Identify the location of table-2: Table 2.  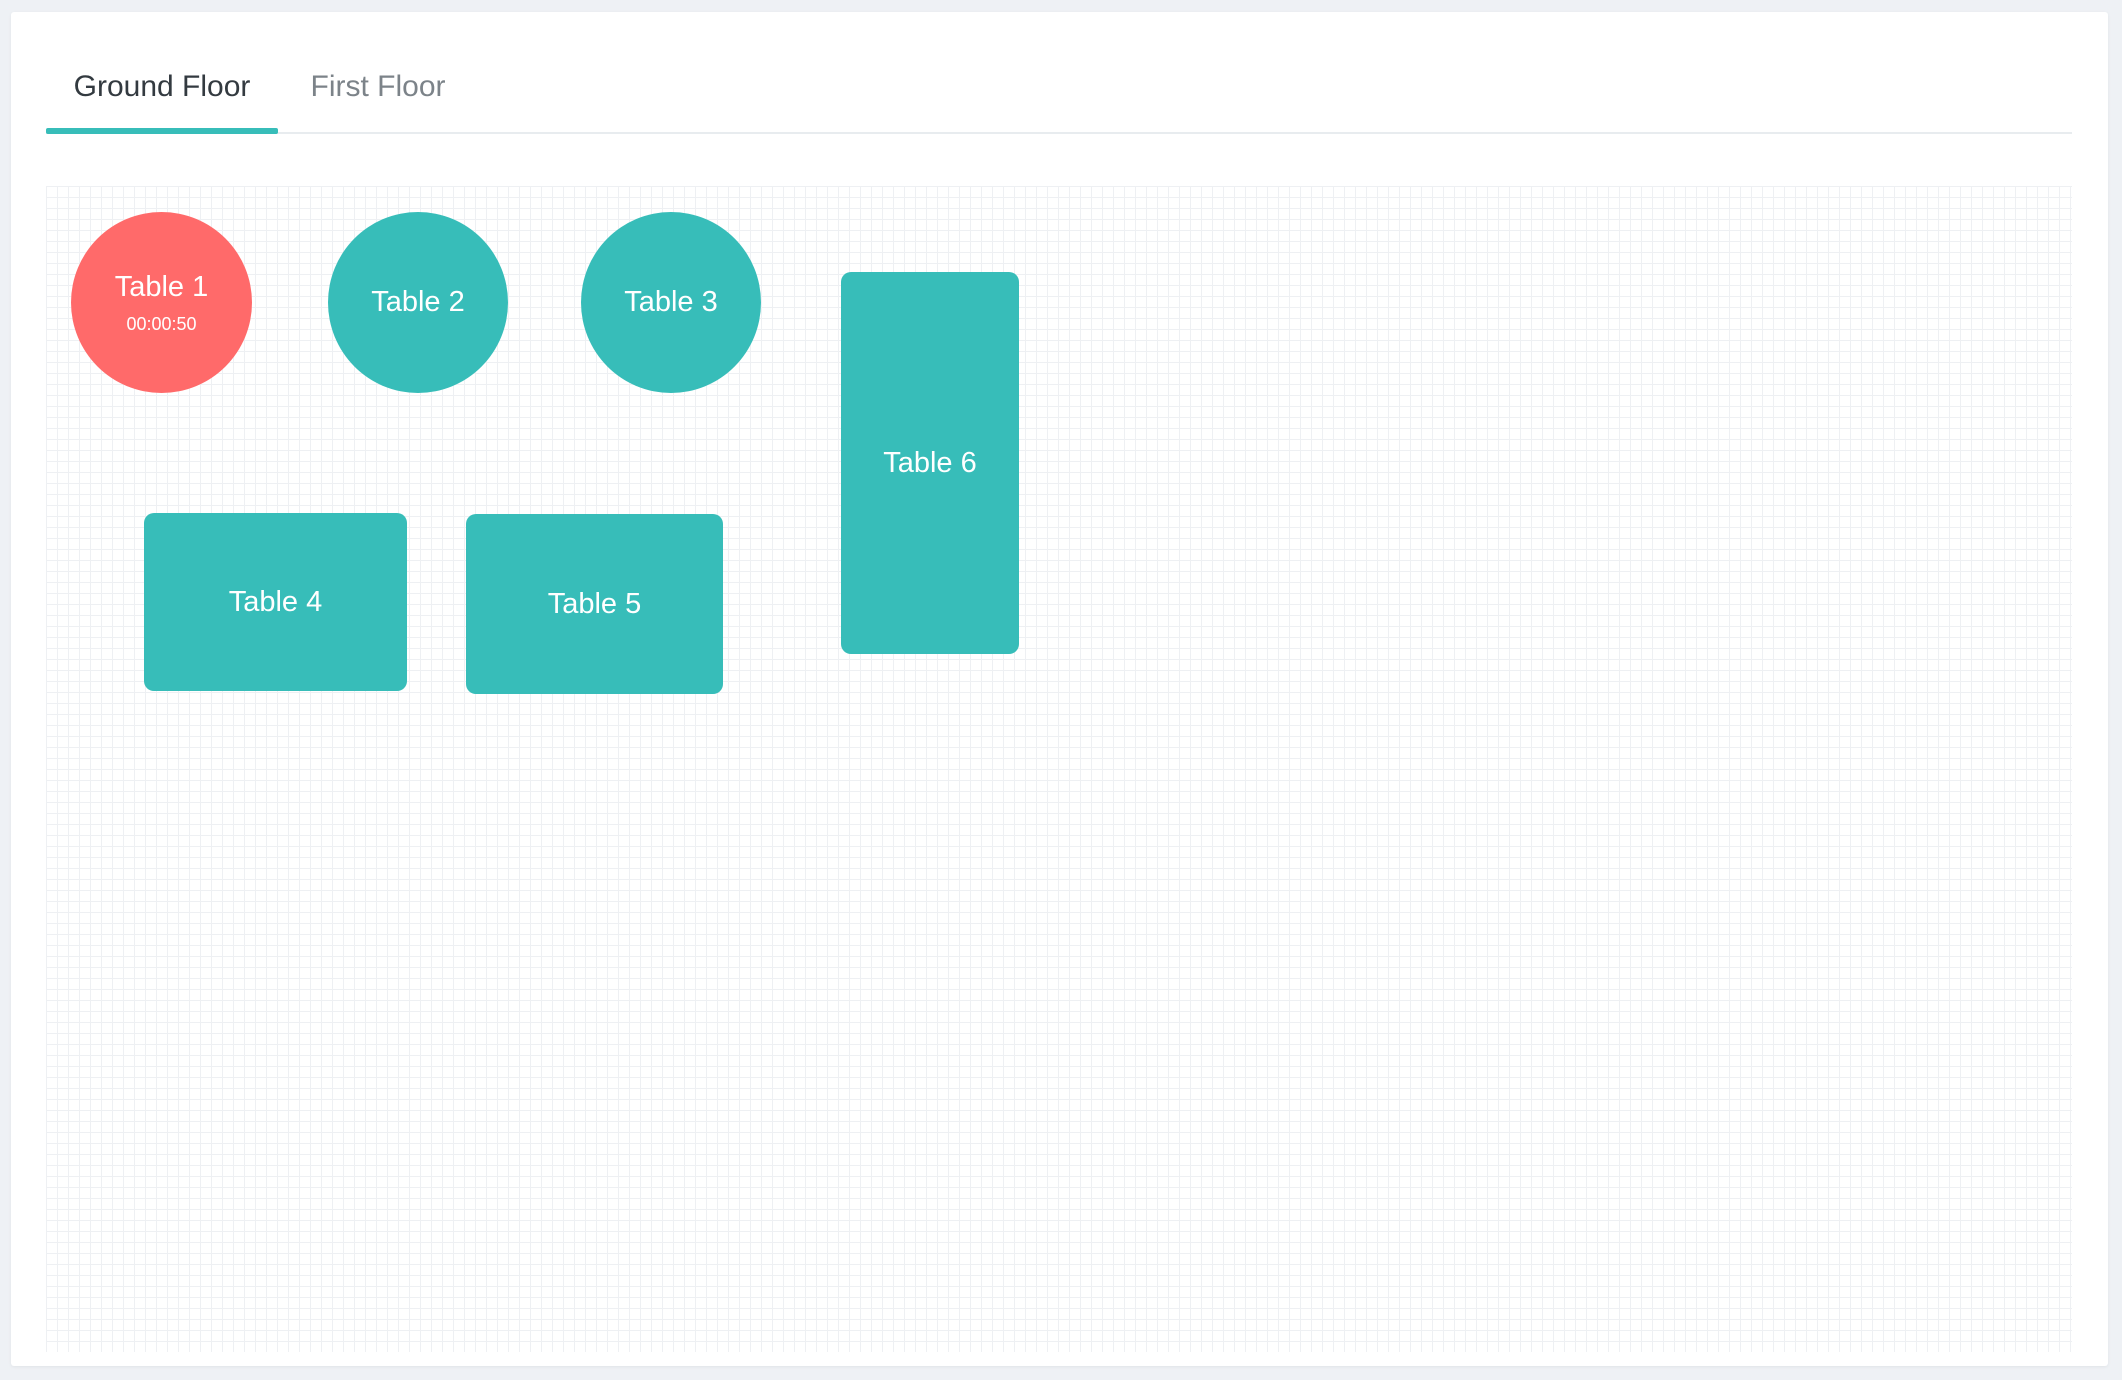
(418, 302).